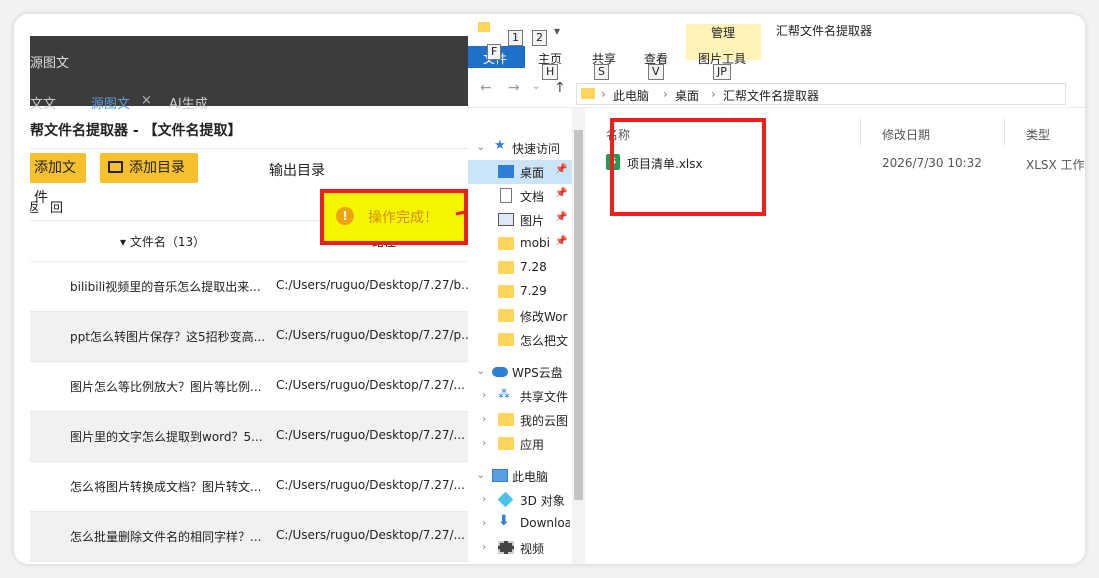 The width and height of the screenshot is (1099, 578). What do you see at coordinates (536, 86) in the screenshot?
I see `recent-dropdown-icon: ⌄` at bounding box center [536, 86].